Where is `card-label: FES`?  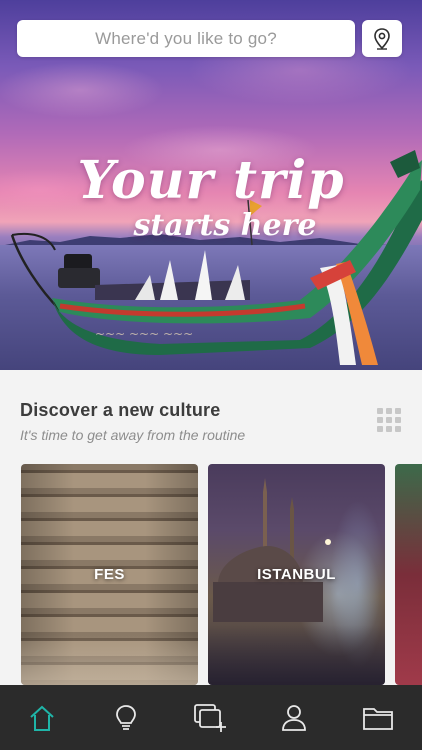 card-label: FES is located at coordinates (109, 574).